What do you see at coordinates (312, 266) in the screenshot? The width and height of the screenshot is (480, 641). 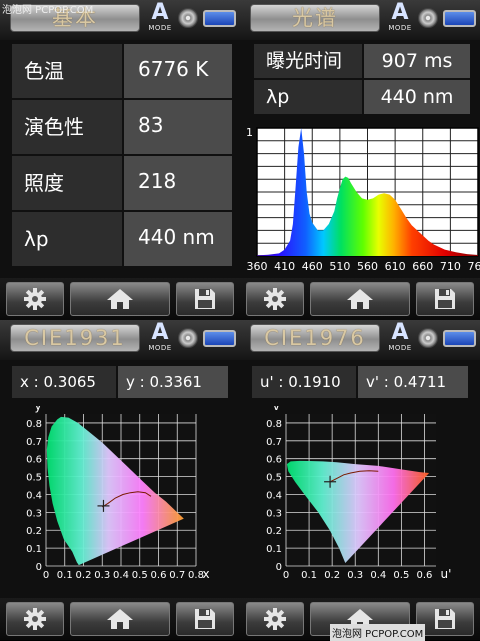 I see `x-tick-label: 460` at bounding box center [312, 266].